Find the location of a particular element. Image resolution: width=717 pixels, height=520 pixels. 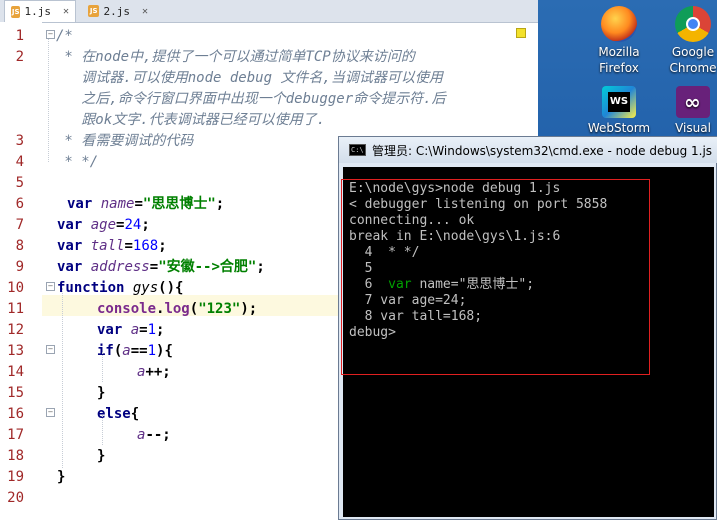

js-file-icon: JS is located at coordinates (94, 11).